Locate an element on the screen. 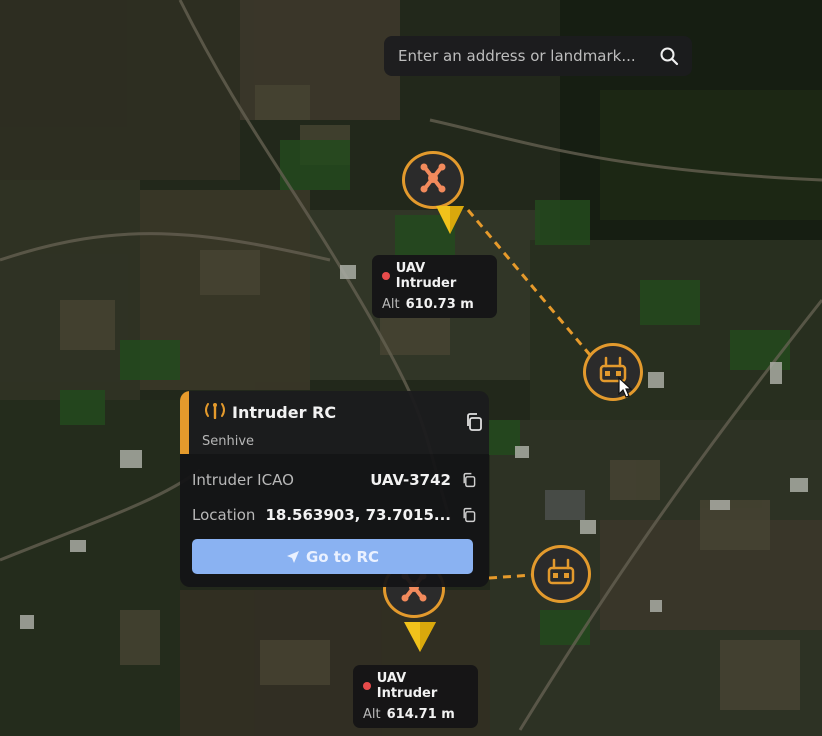 Image resolution: width=822 pixels, height=736 pixels. search-icon is located at coordinates (669, 56).